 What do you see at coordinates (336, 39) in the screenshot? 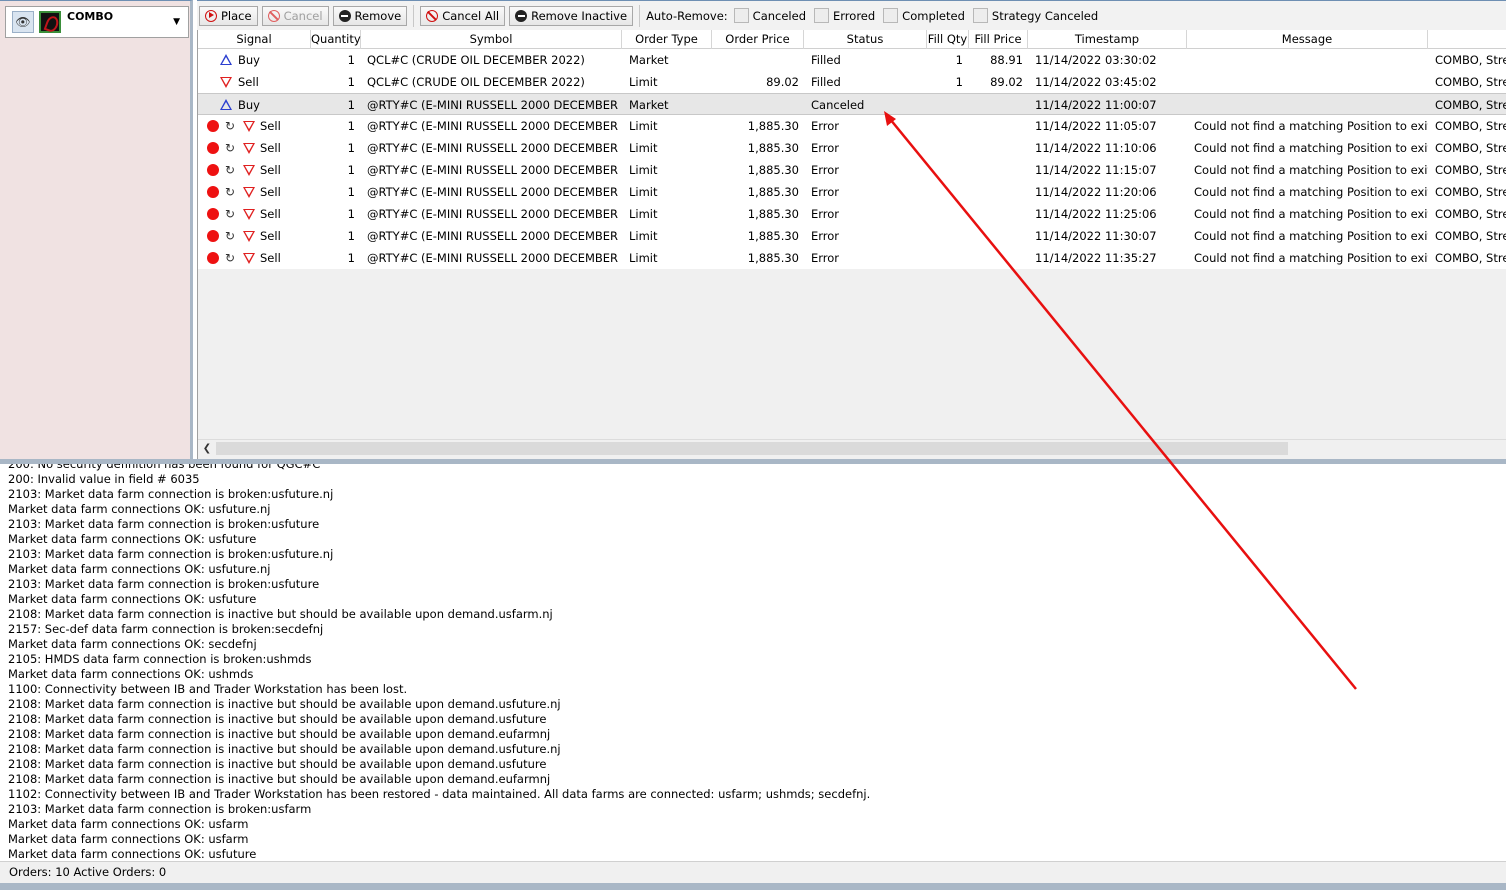
I see `column-header: Quantity` at bounding box center [336, 39].